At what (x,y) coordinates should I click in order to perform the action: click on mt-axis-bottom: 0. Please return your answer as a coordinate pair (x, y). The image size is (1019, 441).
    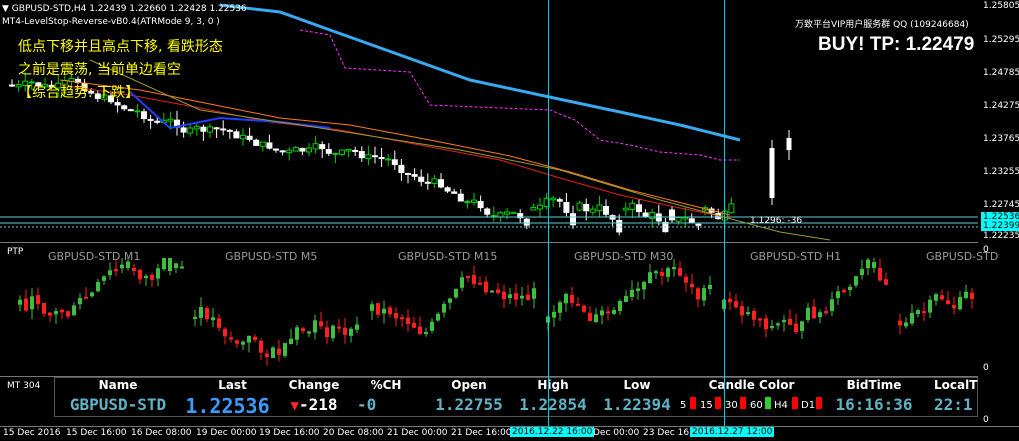
    Looking at the image, I should click on (986, 420).